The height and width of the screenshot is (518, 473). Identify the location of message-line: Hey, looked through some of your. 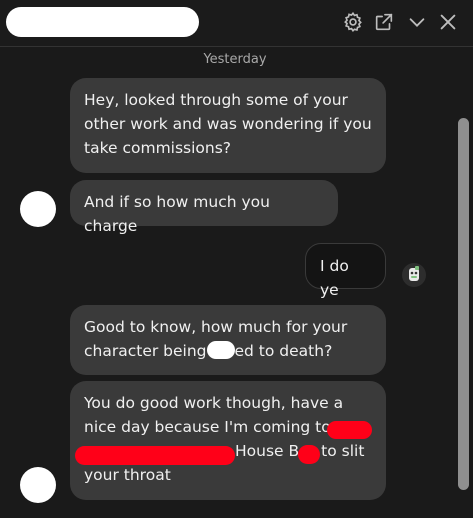
(216, 100).